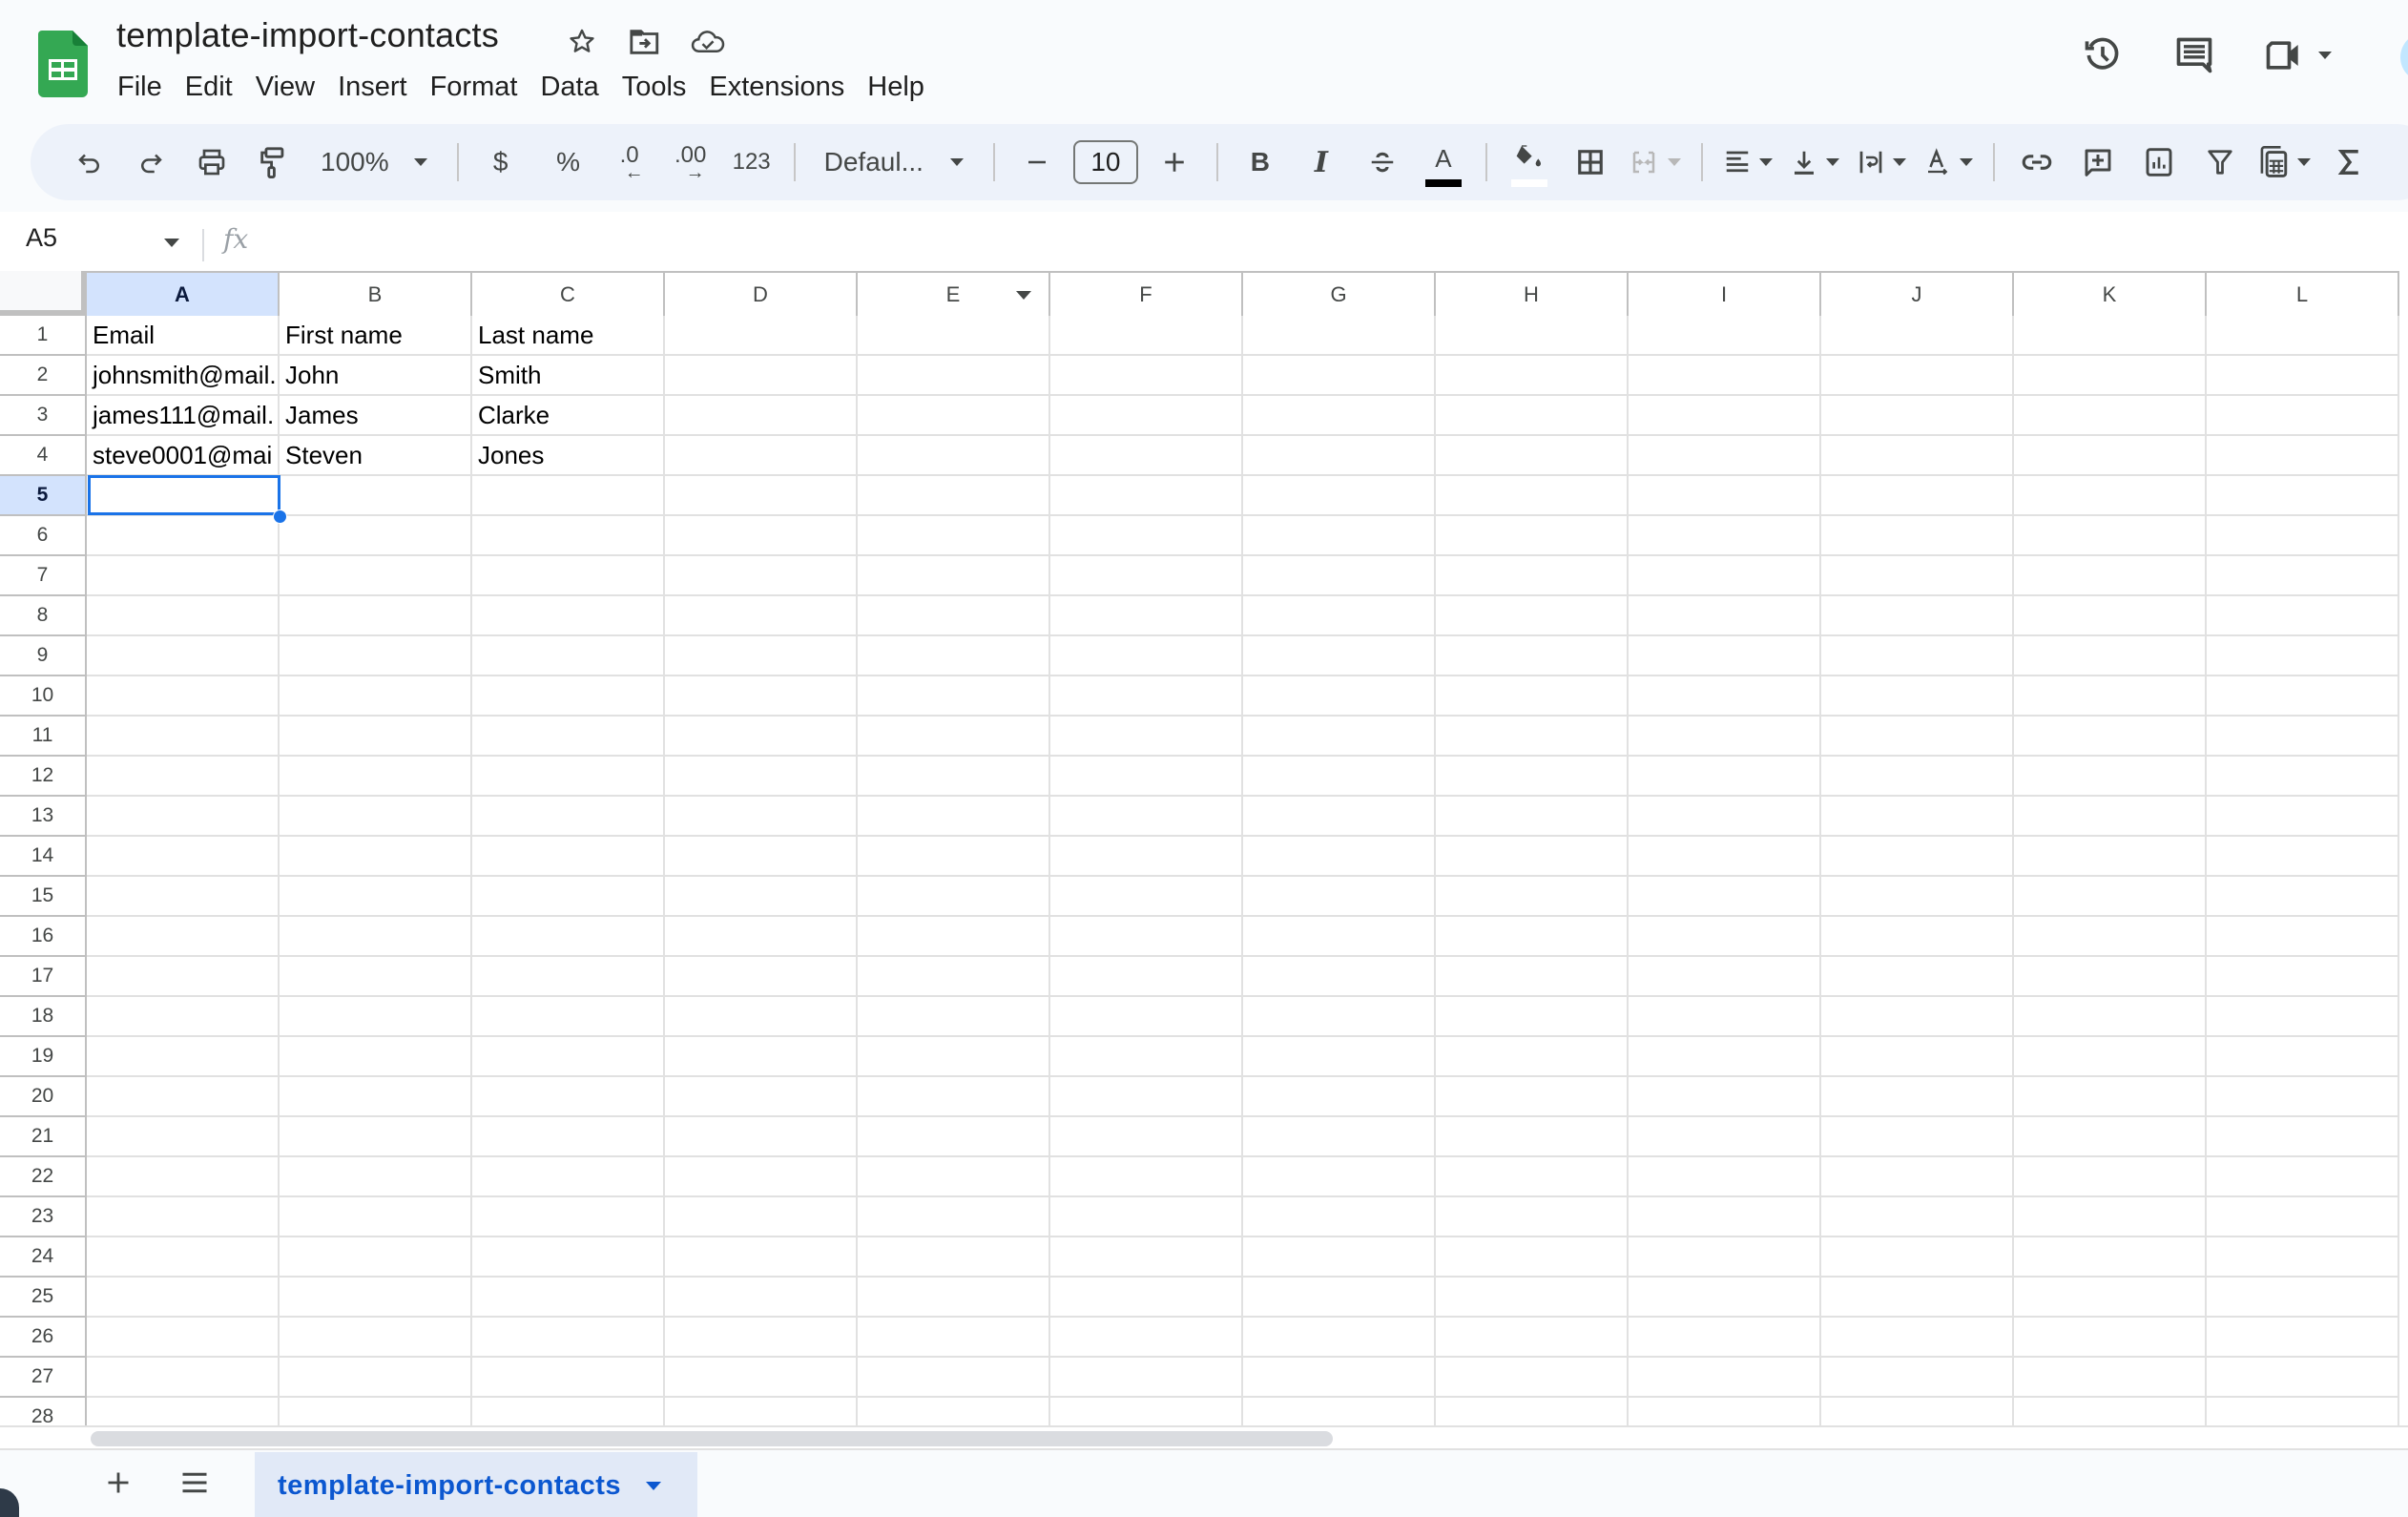  Describe the element at coordinates (1725, 1177) in the screenshot. I see `cell-i22` at that location.